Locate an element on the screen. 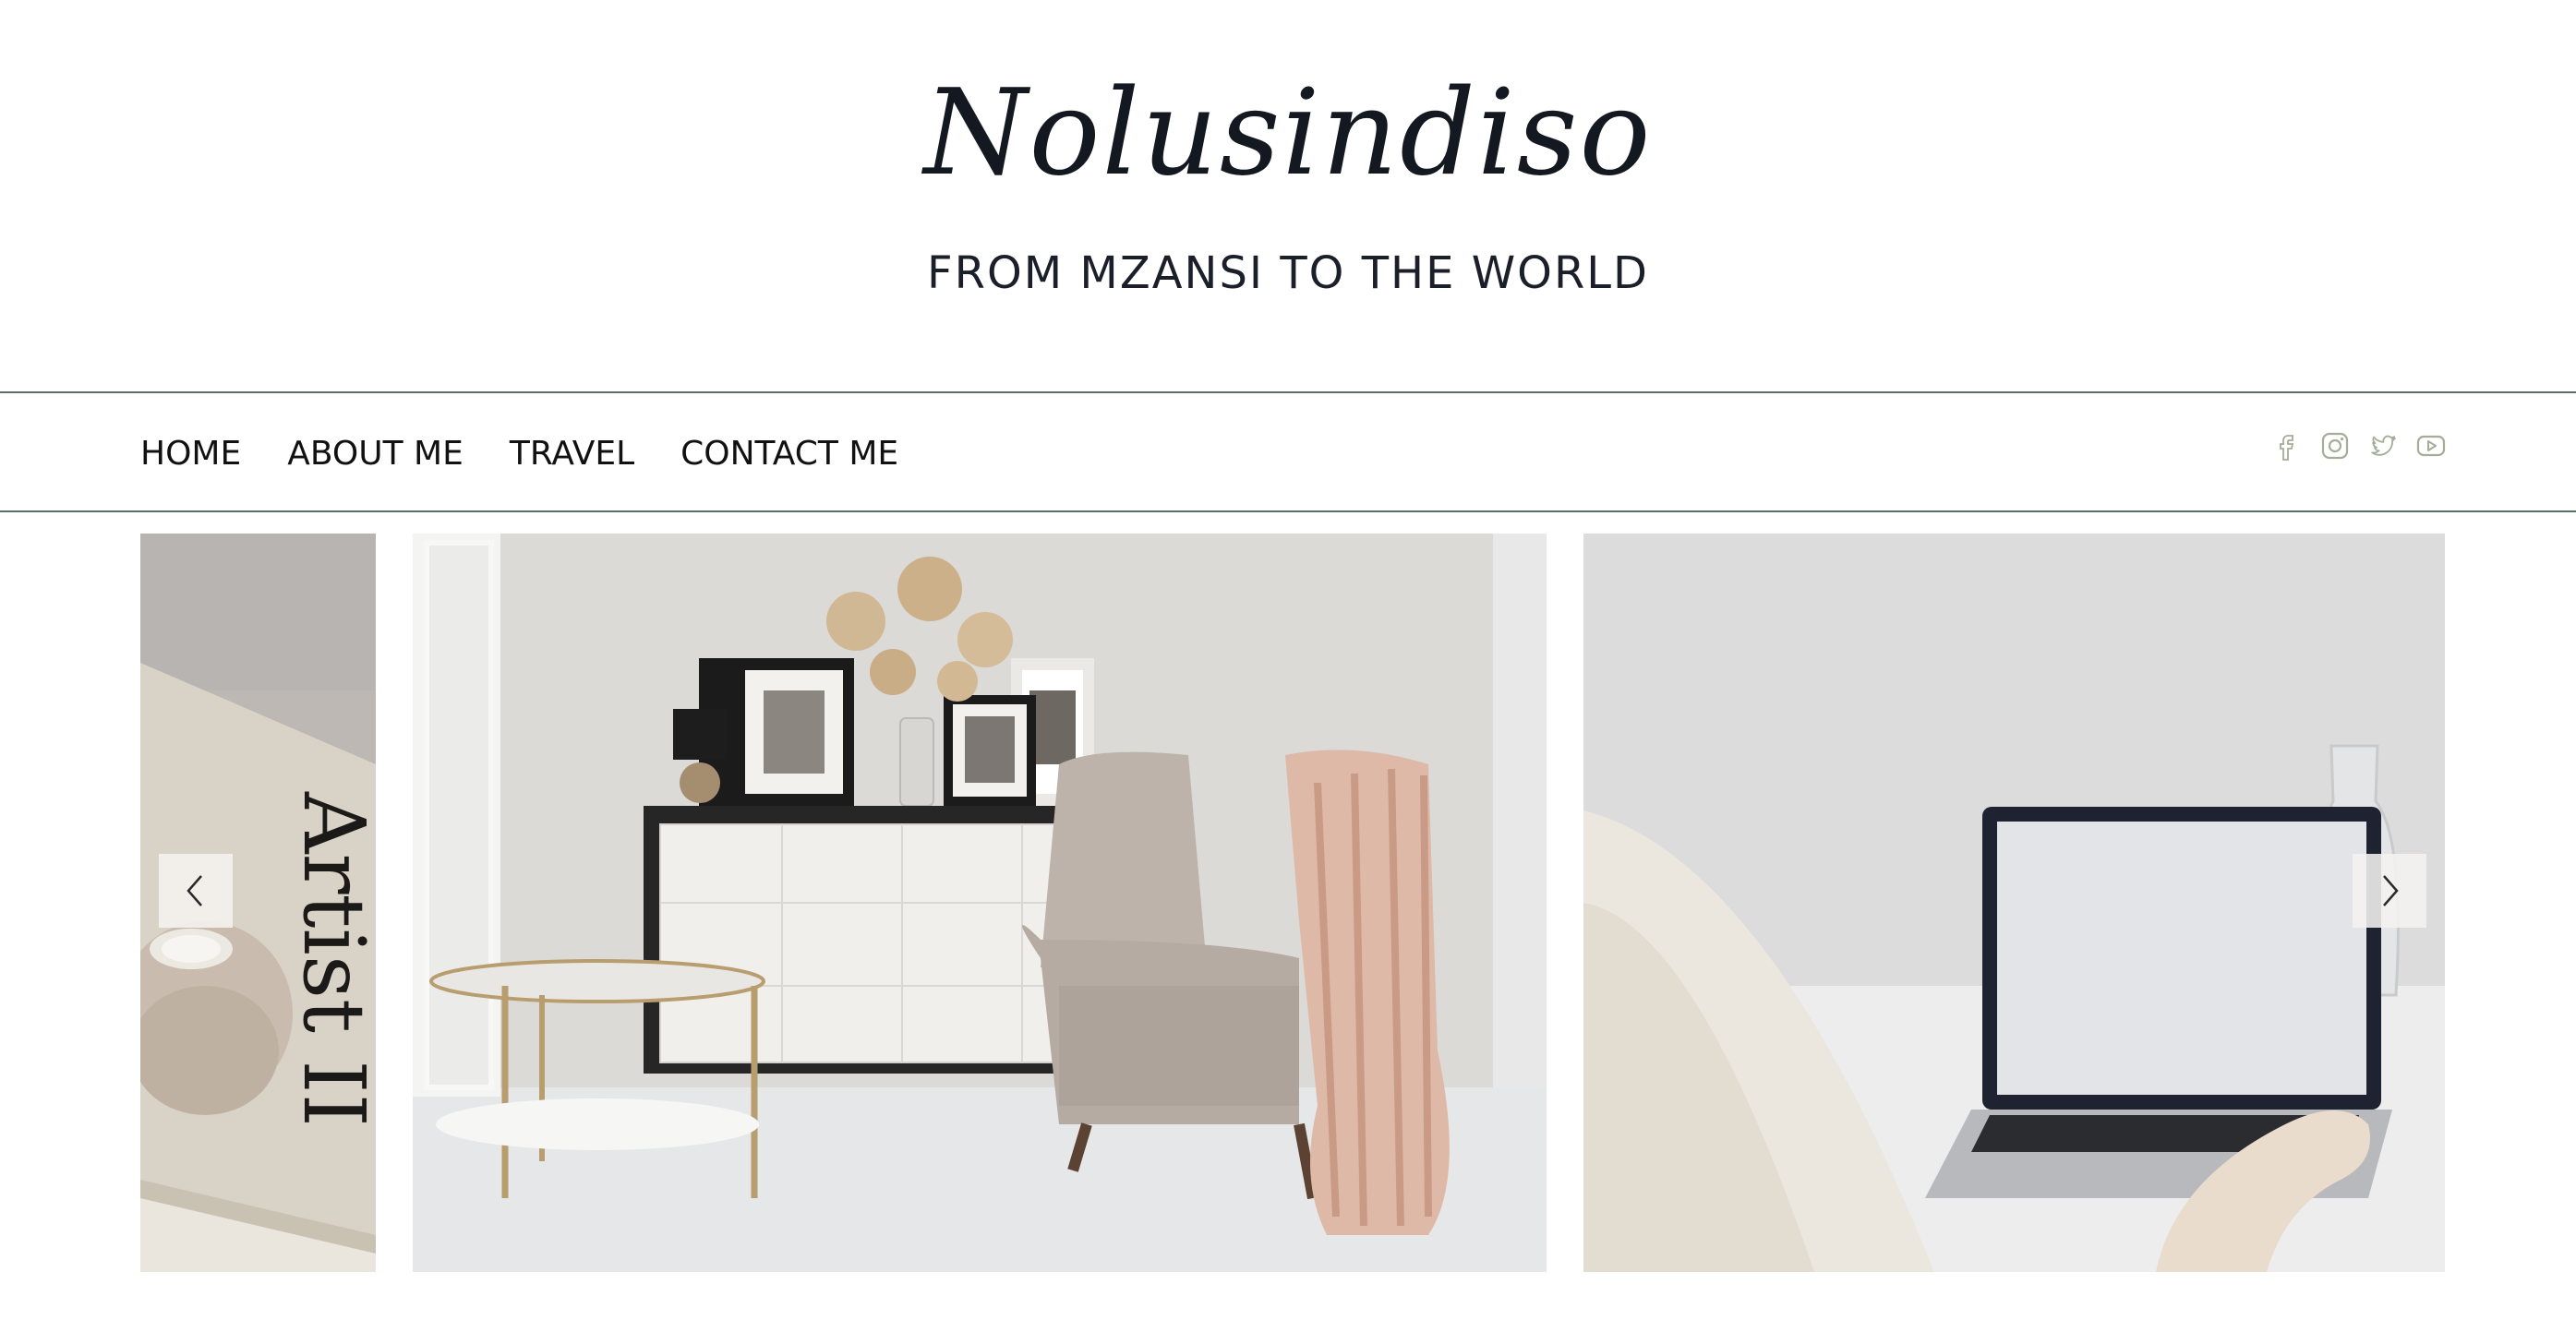 The height and width of the screenshot is (1320, 2576). chevron-left-icon is located at coordinates (194, 890).